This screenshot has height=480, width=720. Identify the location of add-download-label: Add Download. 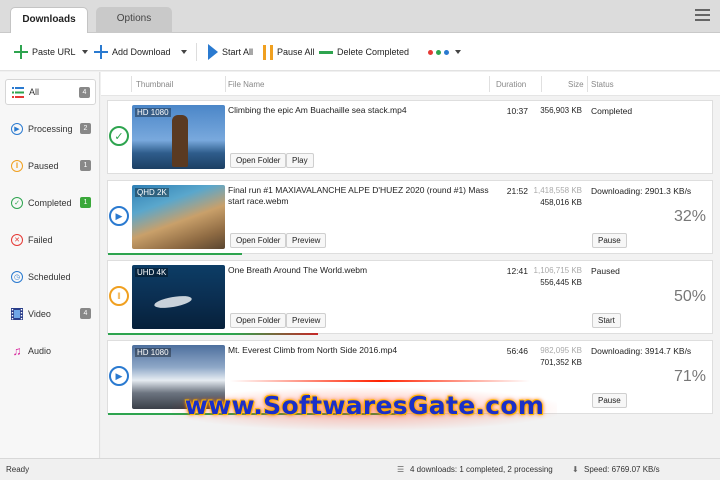
(141, 52).